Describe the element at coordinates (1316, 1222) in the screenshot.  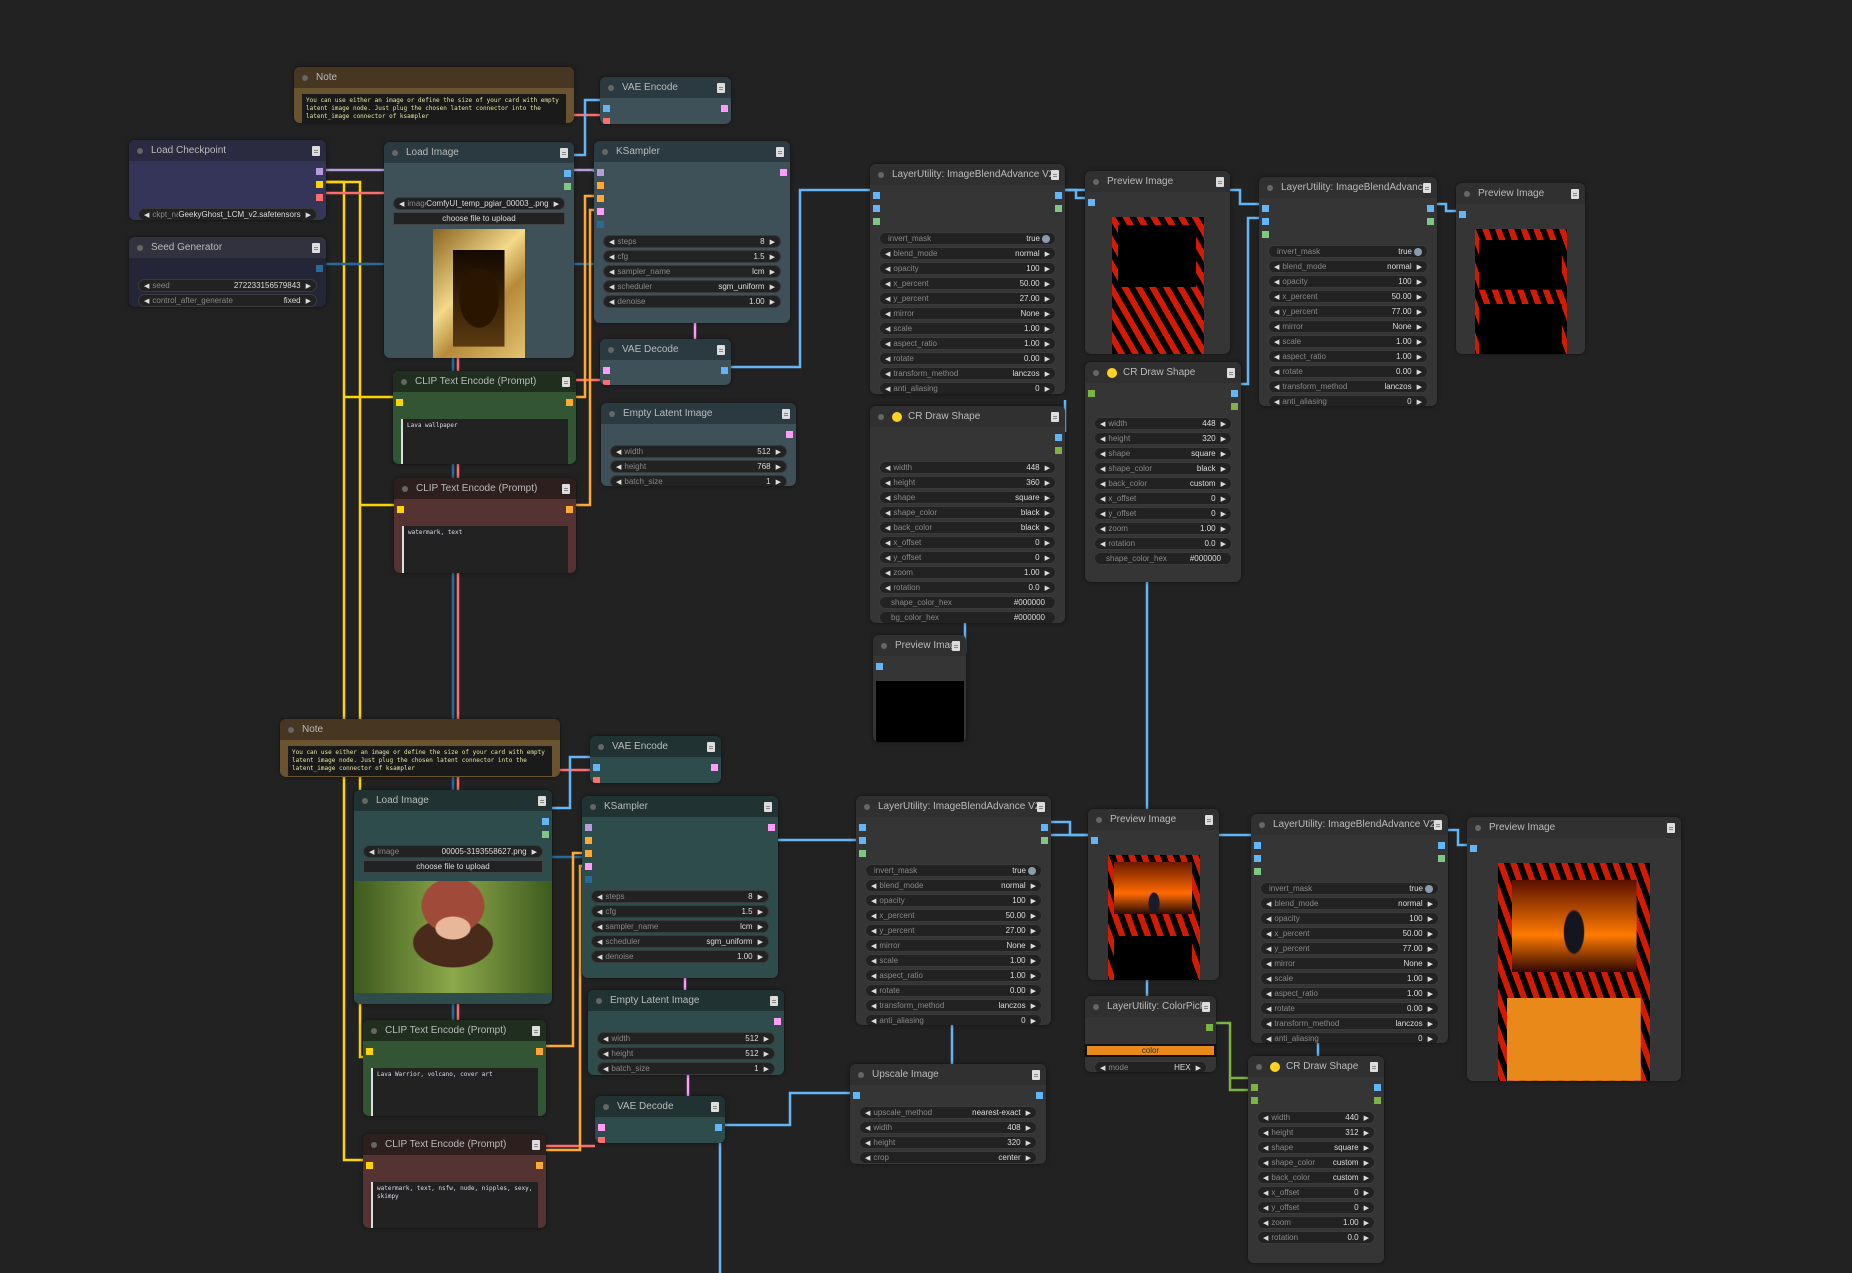
I see `widget-zoom: ◀ zoom 1.00 ▶` at that location.